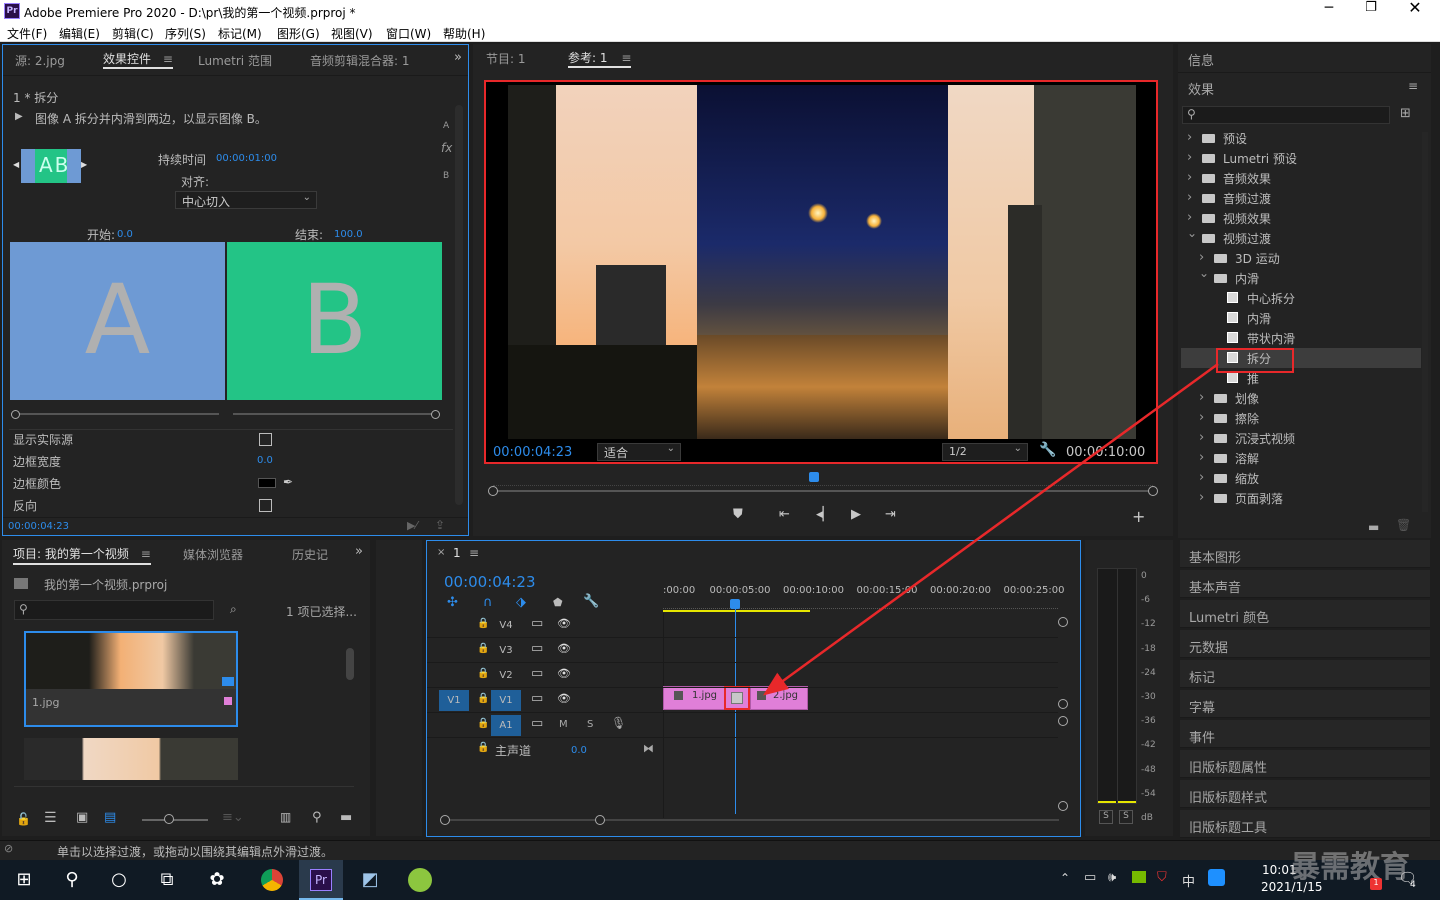 The image size is (1440, 900). I want to click on menu-sequence: 序列(S), so click(185, 33).